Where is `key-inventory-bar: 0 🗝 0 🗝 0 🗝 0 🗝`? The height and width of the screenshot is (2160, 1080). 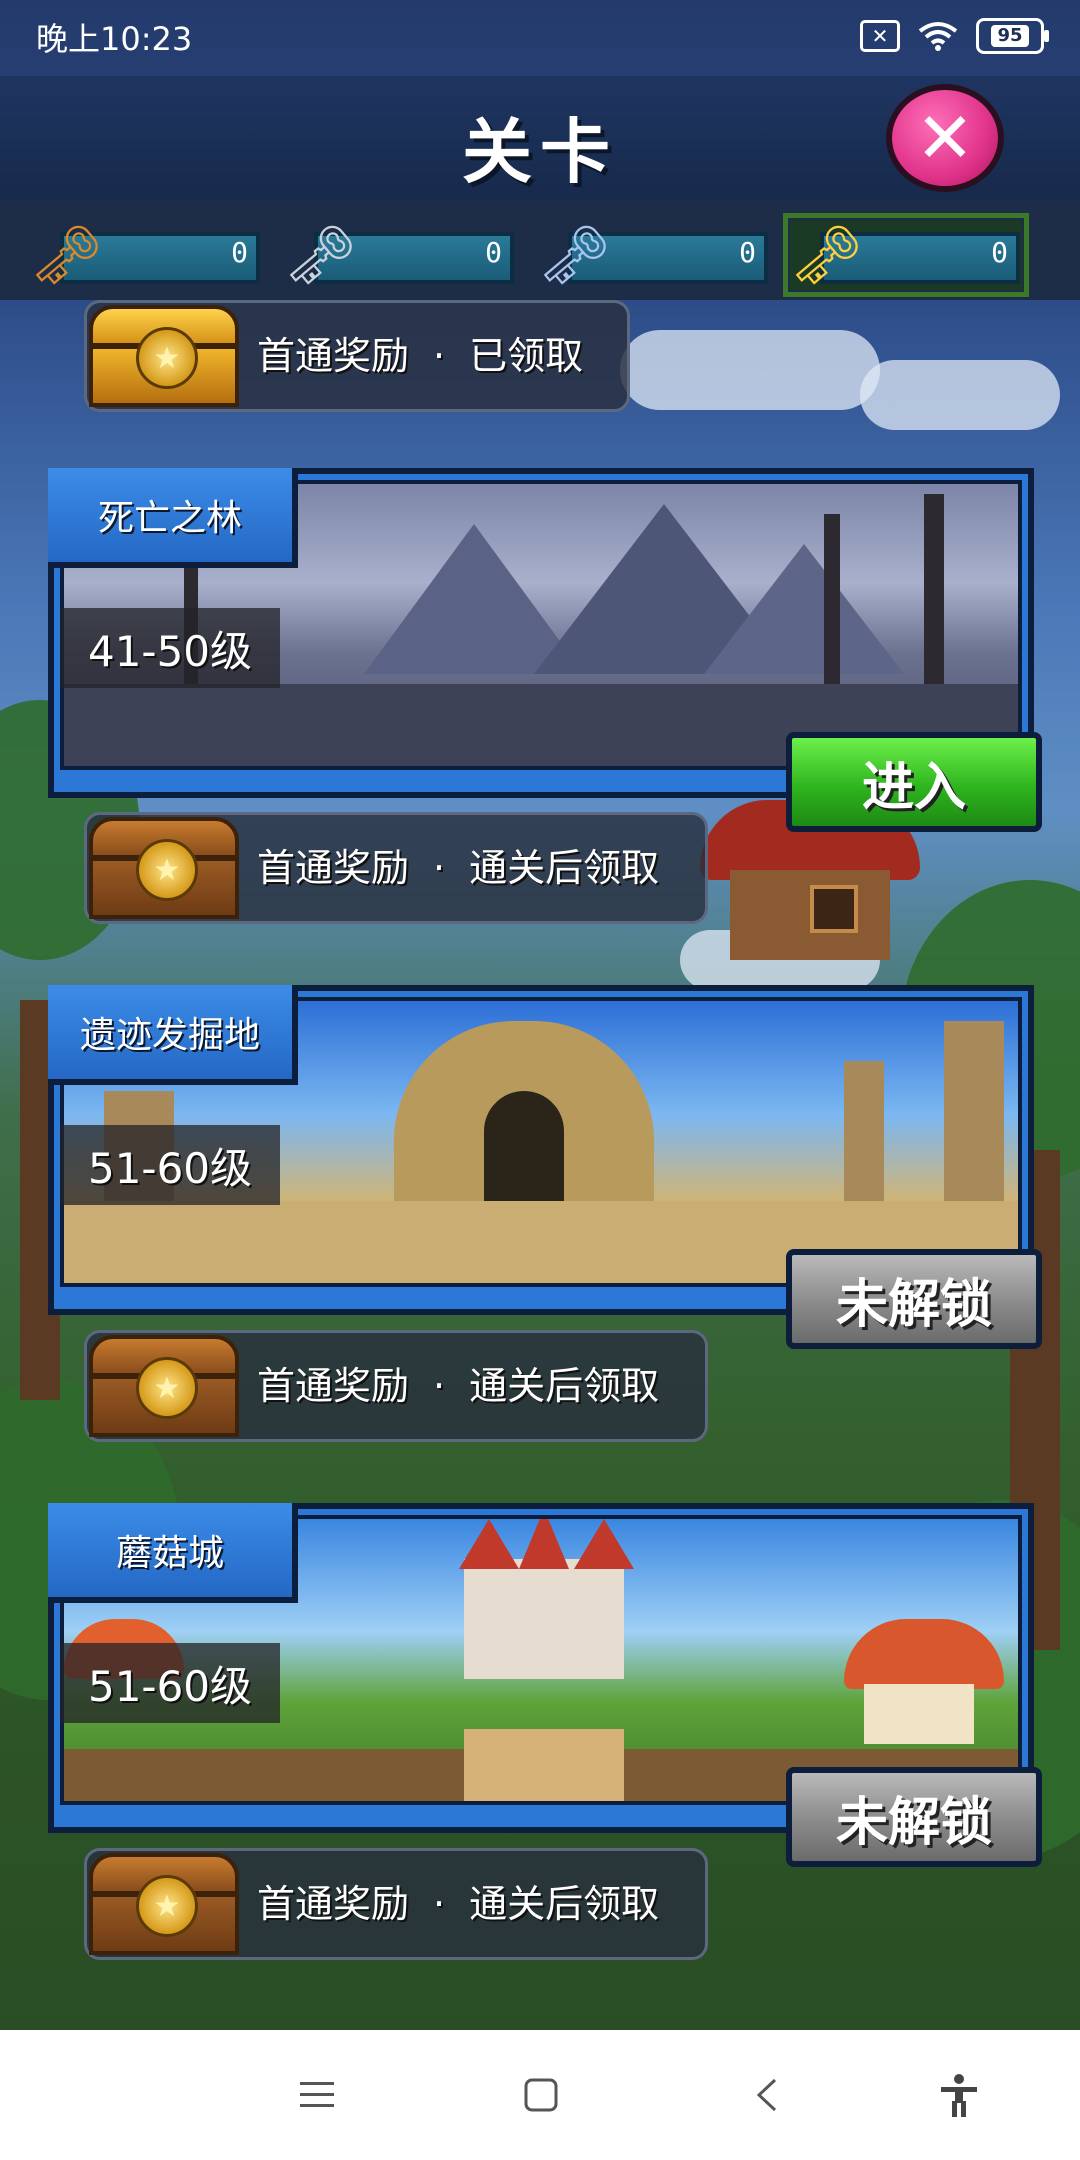 key-inventory-bar: 0 🗝 0 🗝 0 🗝 0 🗝 is located at coordinates (540, 250).